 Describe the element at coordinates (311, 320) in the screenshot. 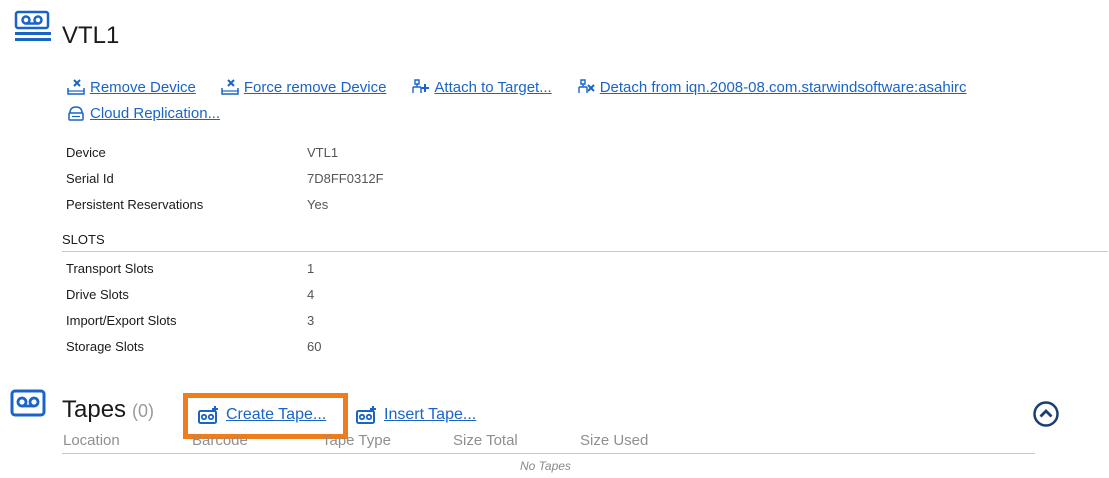

I see `slot-value-import-export: 3` at that location.